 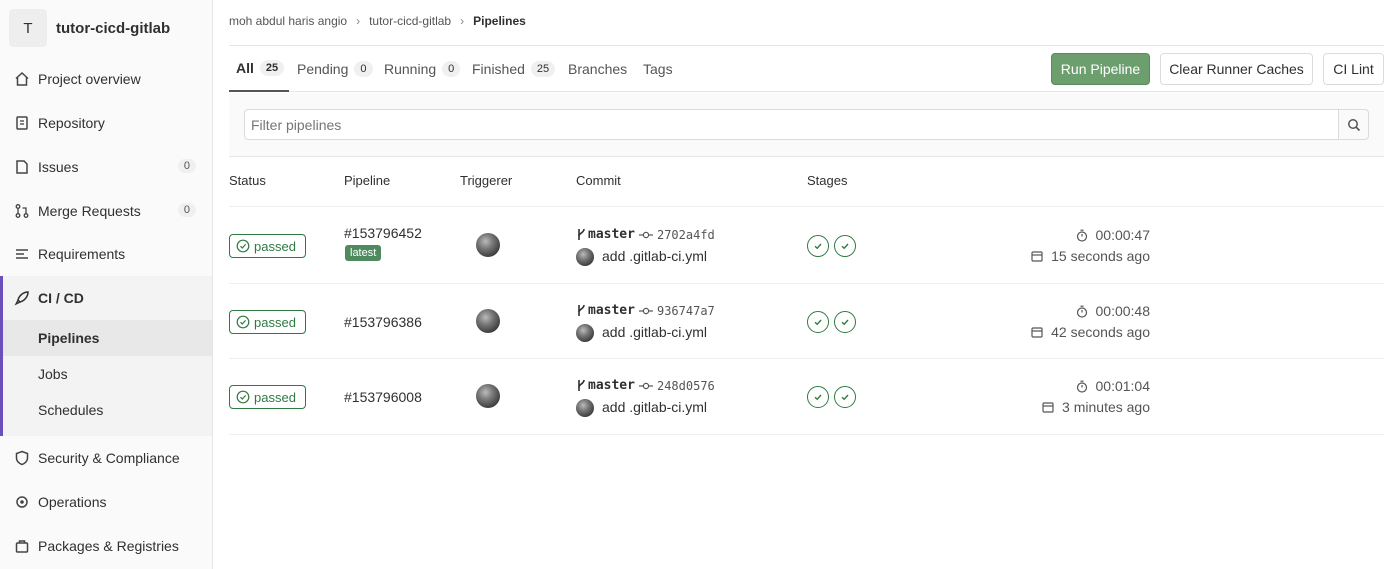 I want to click on sidebar-item-label: Operations, so click(x=72, y=502).